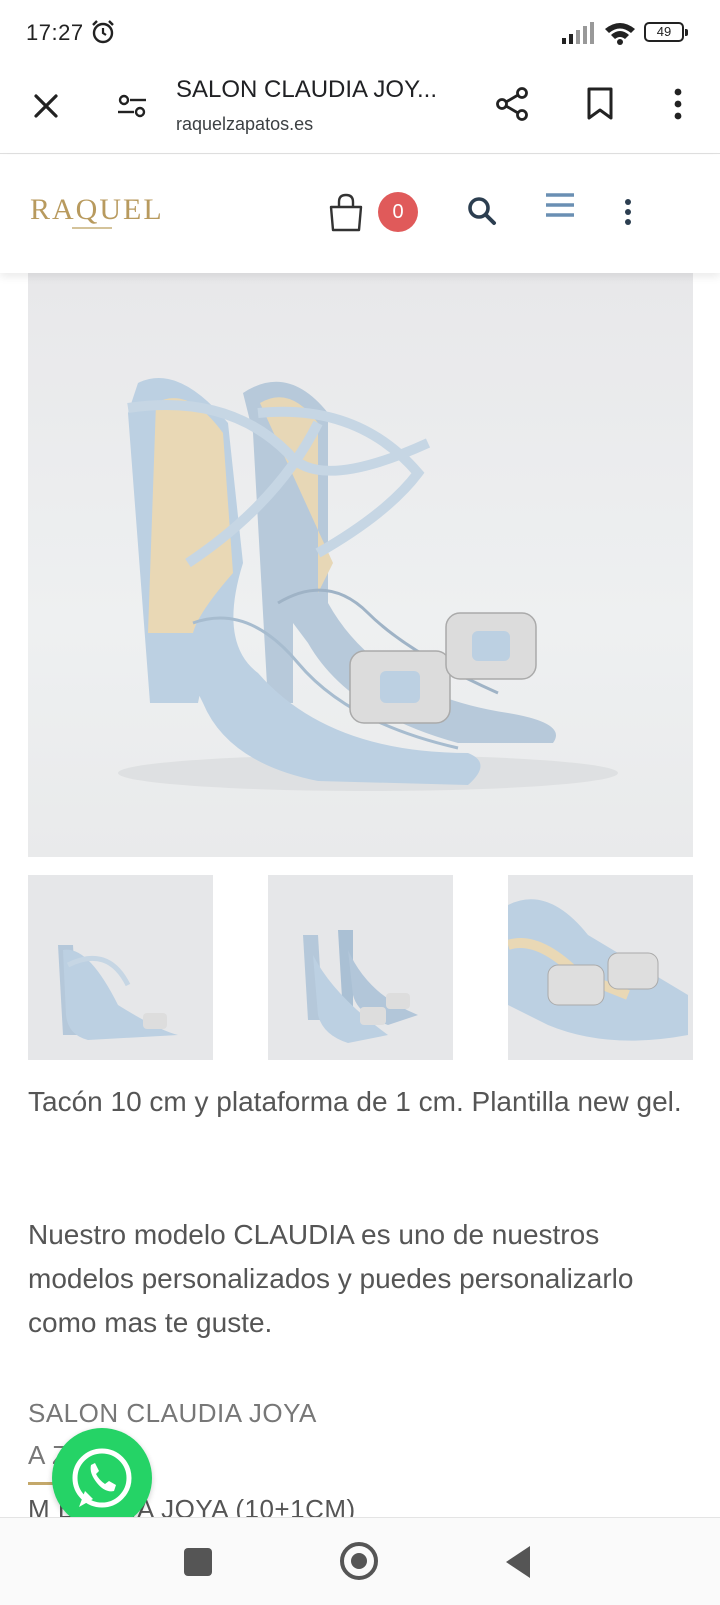 The image size is (720, 1605). I want to click on browser-toolbar: SALON CLAUDIA JOY... raquelzapatos.es, so click(360, 108).